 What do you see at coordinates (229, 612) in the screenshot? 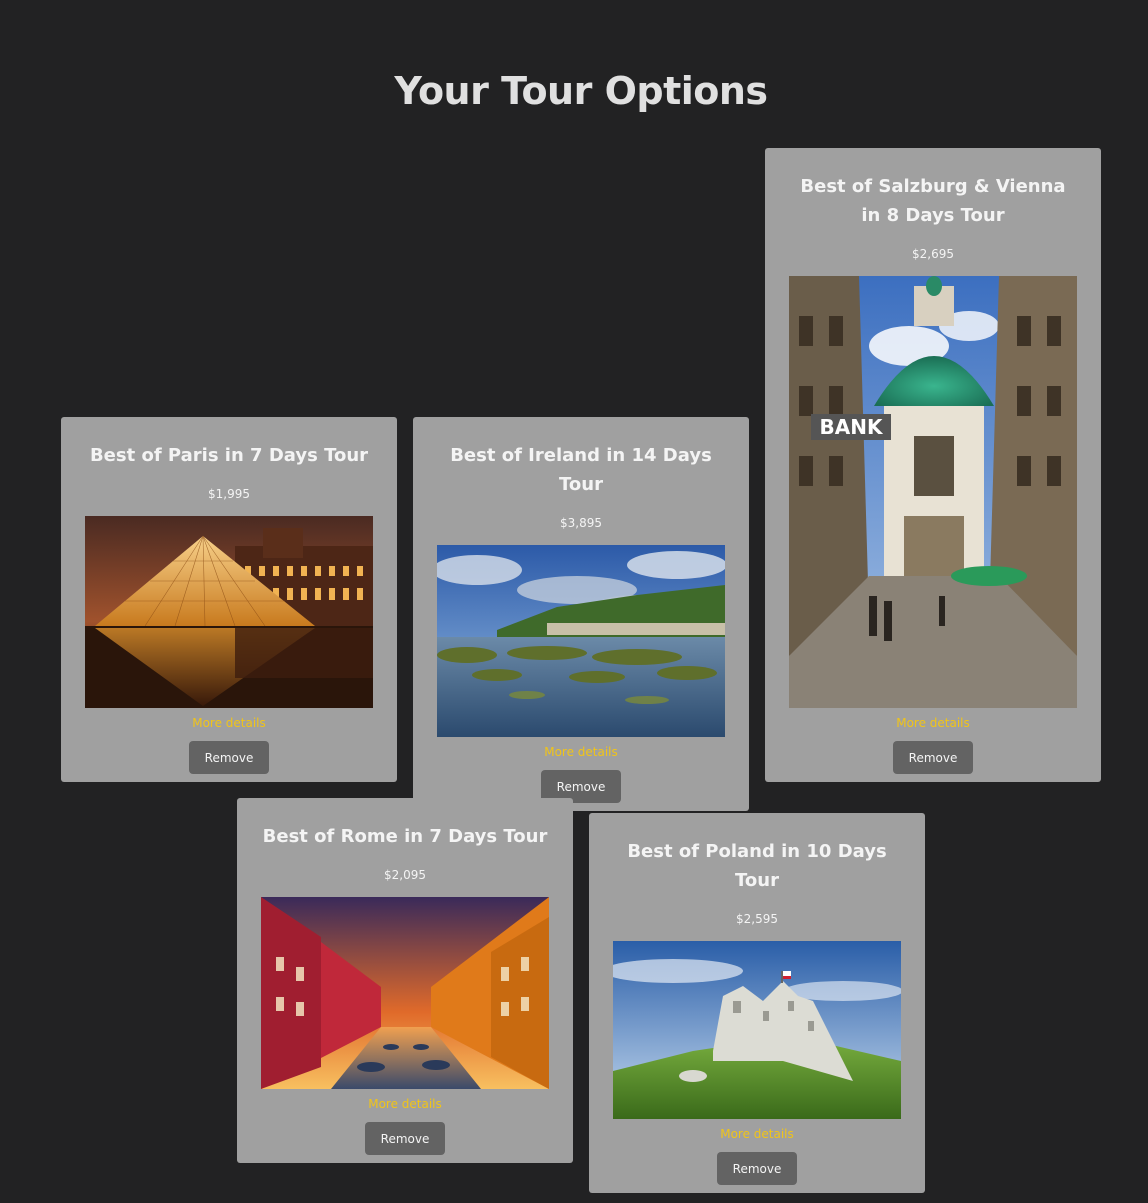
I see `tour-image-paris` at bounding box center [229, 612].